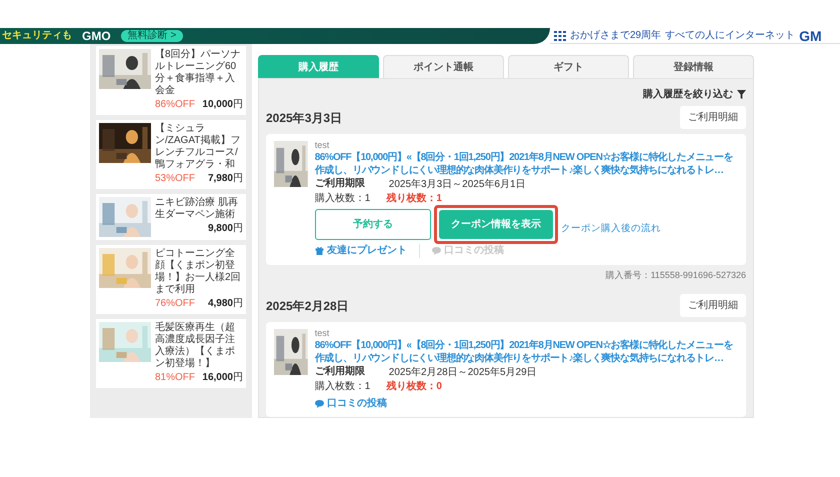 Image resolution: width=840 pixels, height=477 pixels. I want to click on tab: ギフト, so click(568, 66).